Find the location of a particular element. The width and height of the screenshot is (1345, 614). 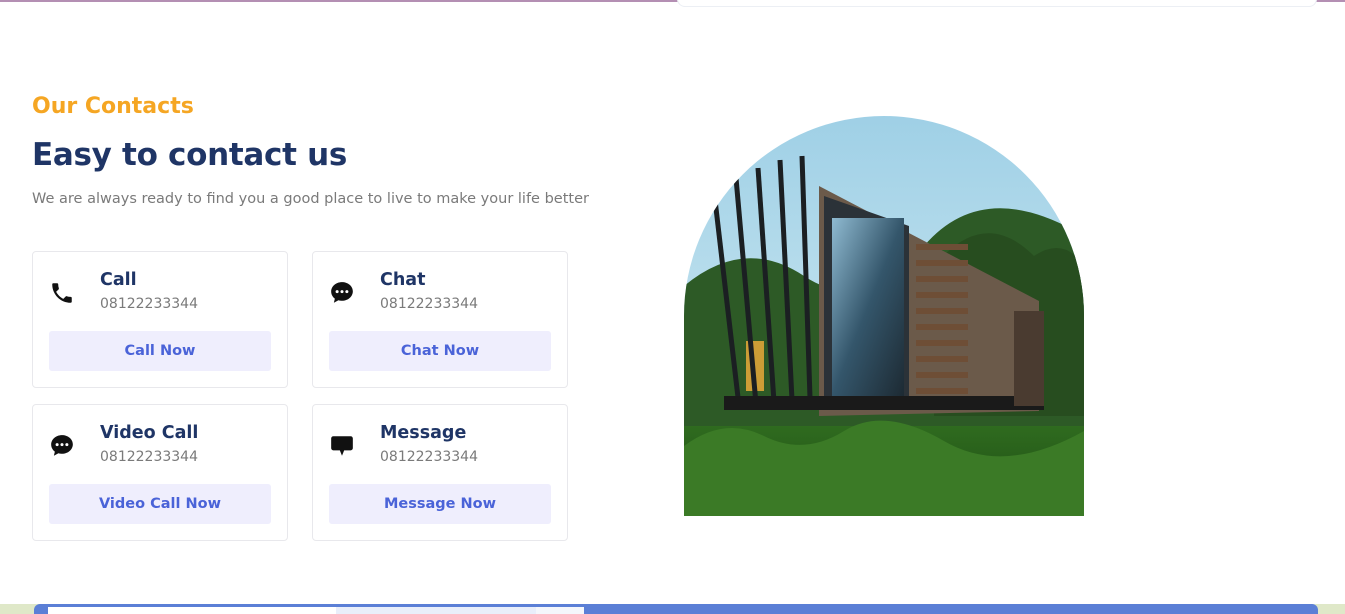

contact-card-message: Message 08122233344 Message Now is located at coordinates (440, 472).